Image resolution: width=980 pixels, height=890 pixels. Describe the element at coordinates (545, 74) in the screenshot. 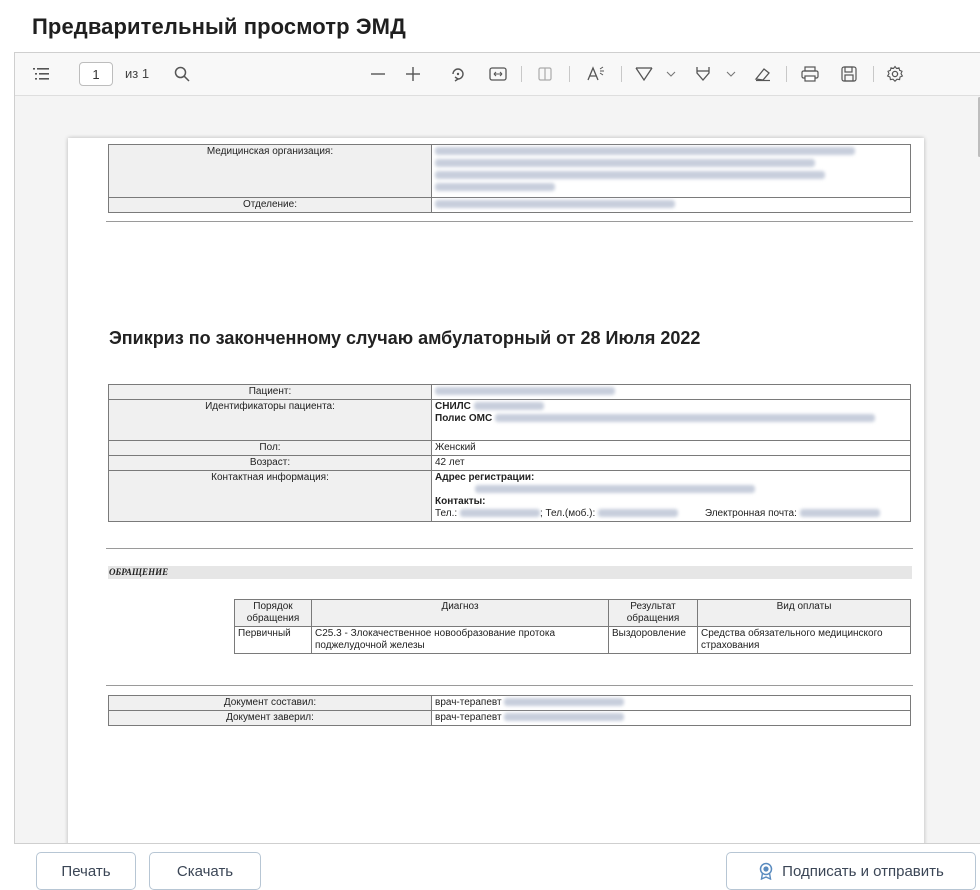

I see `page-view-icon` at that location.